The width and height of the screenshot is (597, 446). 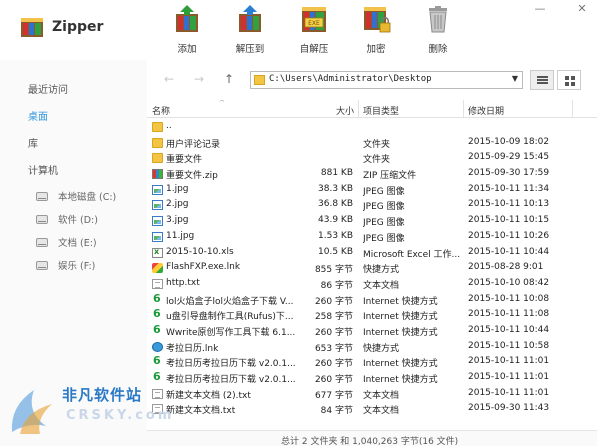 I want to click on drive-label: 文档 (E:), so click(x=77, y=243).